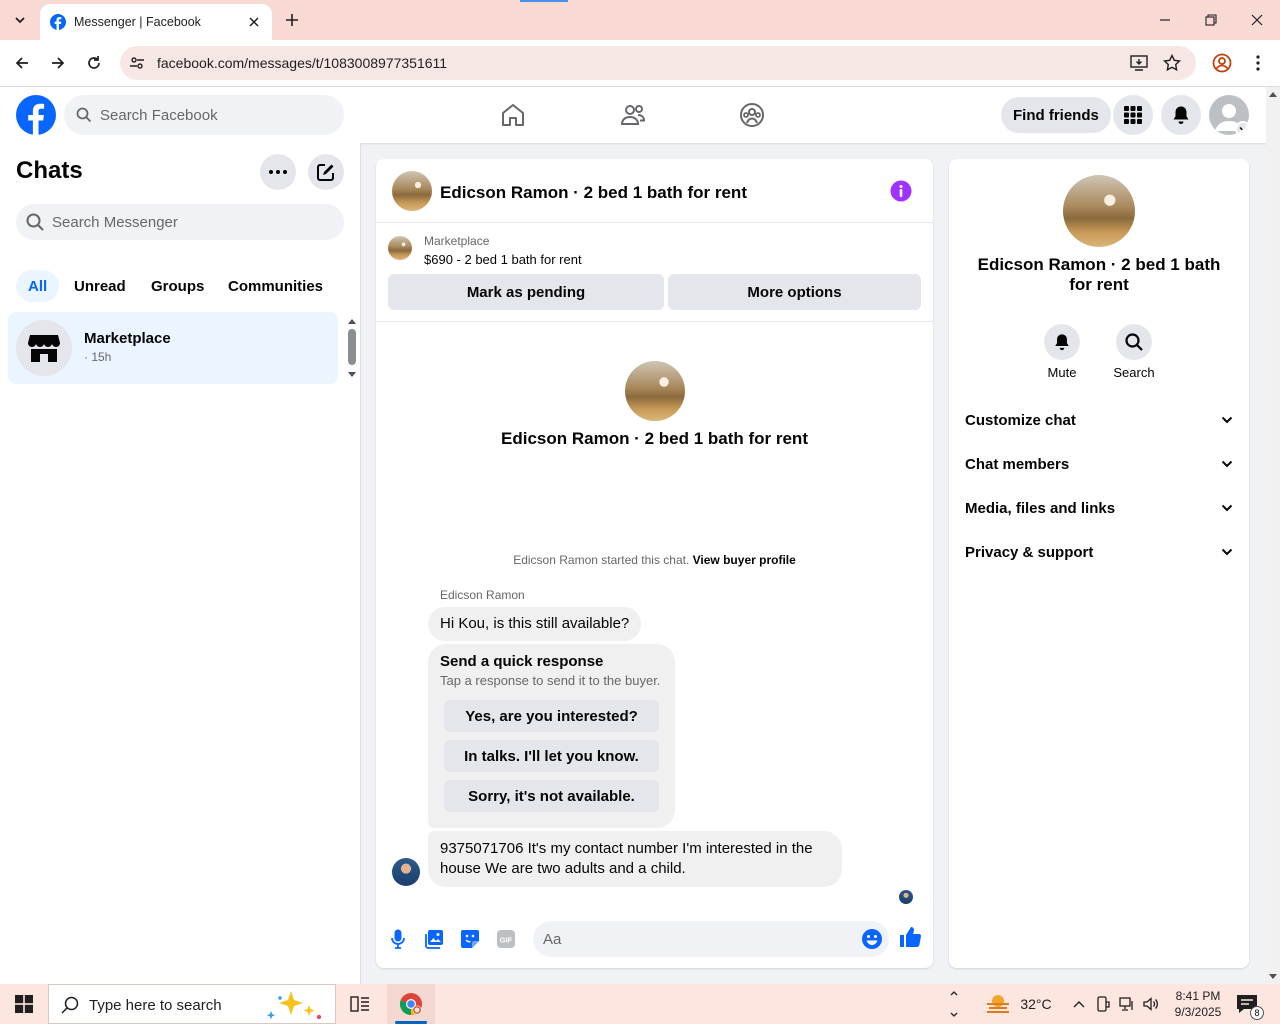 The image size is (1280, 1024). Describe the element at coordinates (954, 1004) in the screenshot. I see `taskbar-overflow-scroller` at that location.